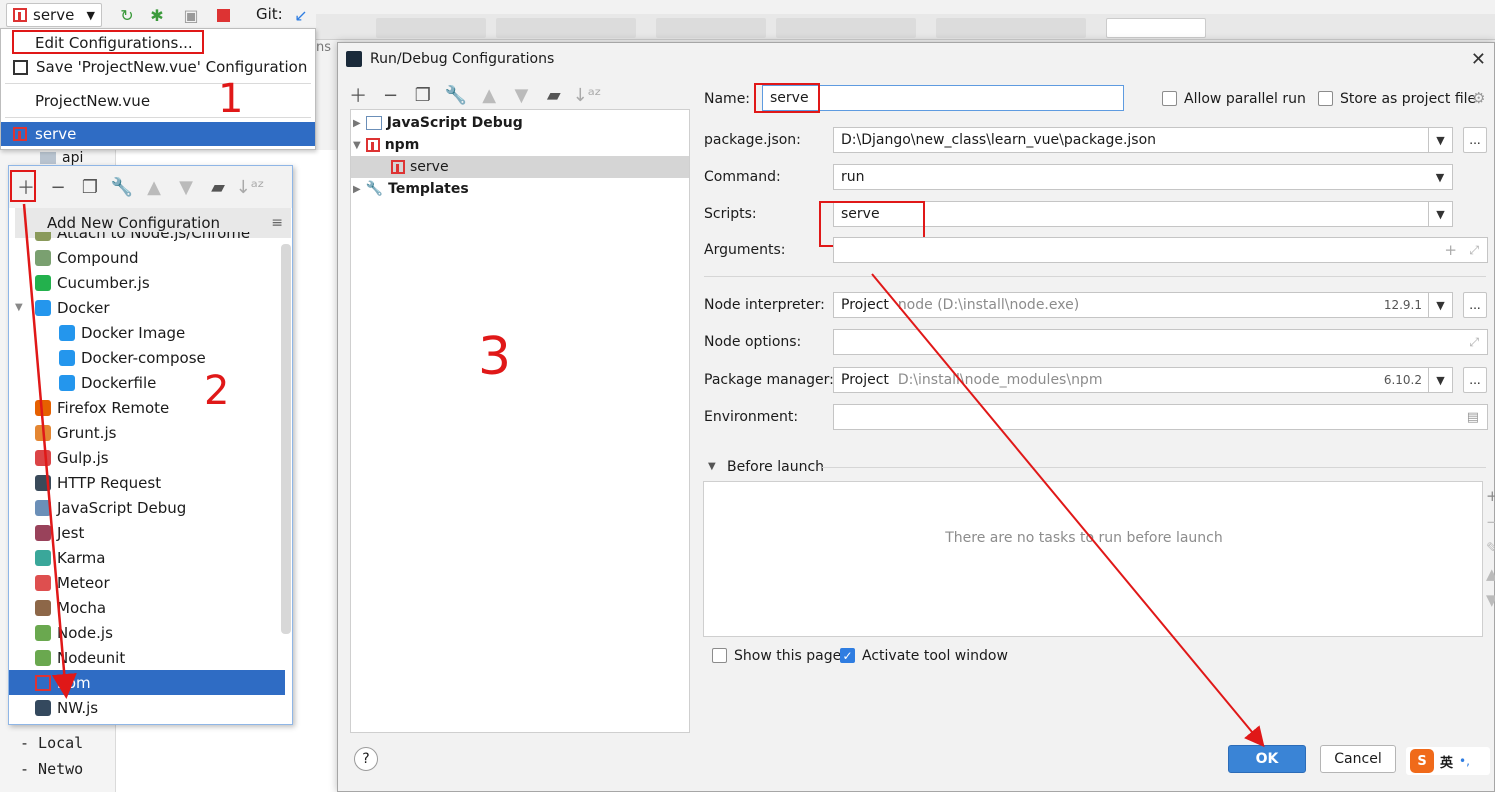 The image size is (1495, 792). I want to click on config-type-item: Compound, so click(147, 257).